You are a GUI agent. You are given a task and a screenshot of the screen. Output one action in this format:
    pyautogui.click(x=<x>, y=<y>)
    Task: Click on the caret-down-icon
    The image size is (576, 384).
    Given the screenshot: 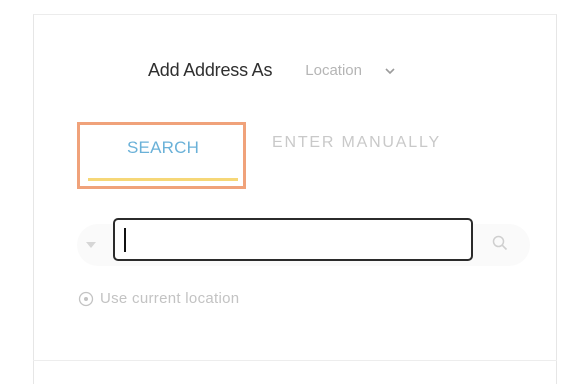 What is the action you would take?
    pyautogui.click(x=91, y=244)
    